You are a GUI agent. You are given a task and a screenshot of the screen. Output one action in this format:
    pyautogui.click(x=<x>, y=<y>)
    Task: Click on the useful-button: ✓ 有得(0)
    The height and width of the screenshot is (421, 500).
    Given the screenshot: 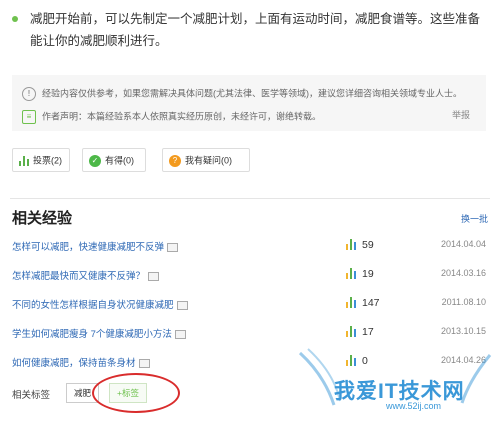 What is the action you would take?
    pyautogui.click(x=114, y=160)
    